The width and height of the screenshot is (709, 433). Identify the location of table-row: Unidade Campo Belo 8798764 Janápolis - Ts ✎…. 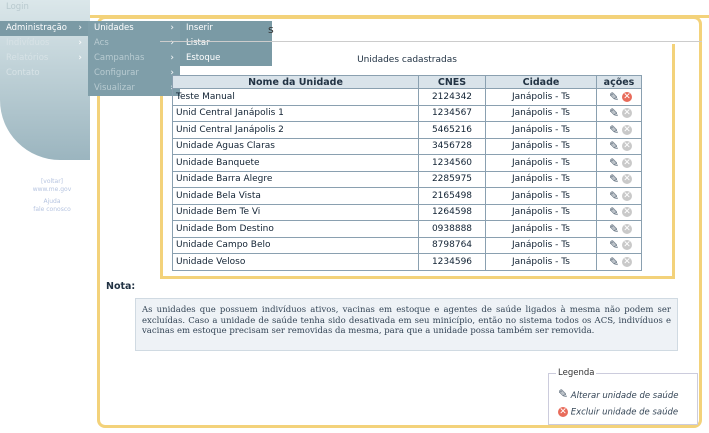
(407, 245).